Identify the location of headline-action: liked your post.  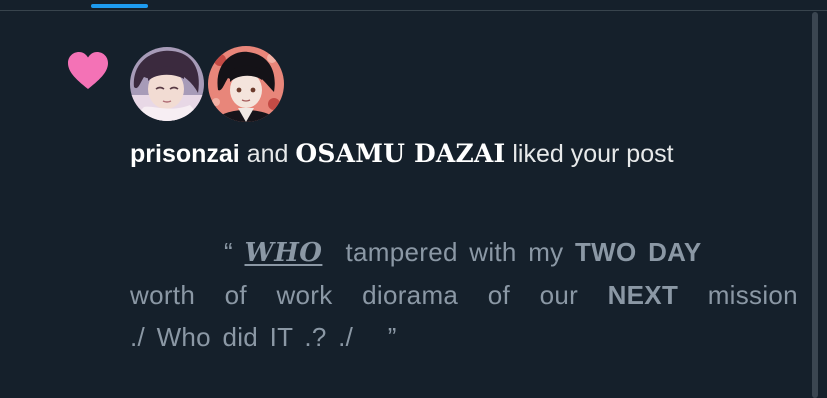
(593, 154).